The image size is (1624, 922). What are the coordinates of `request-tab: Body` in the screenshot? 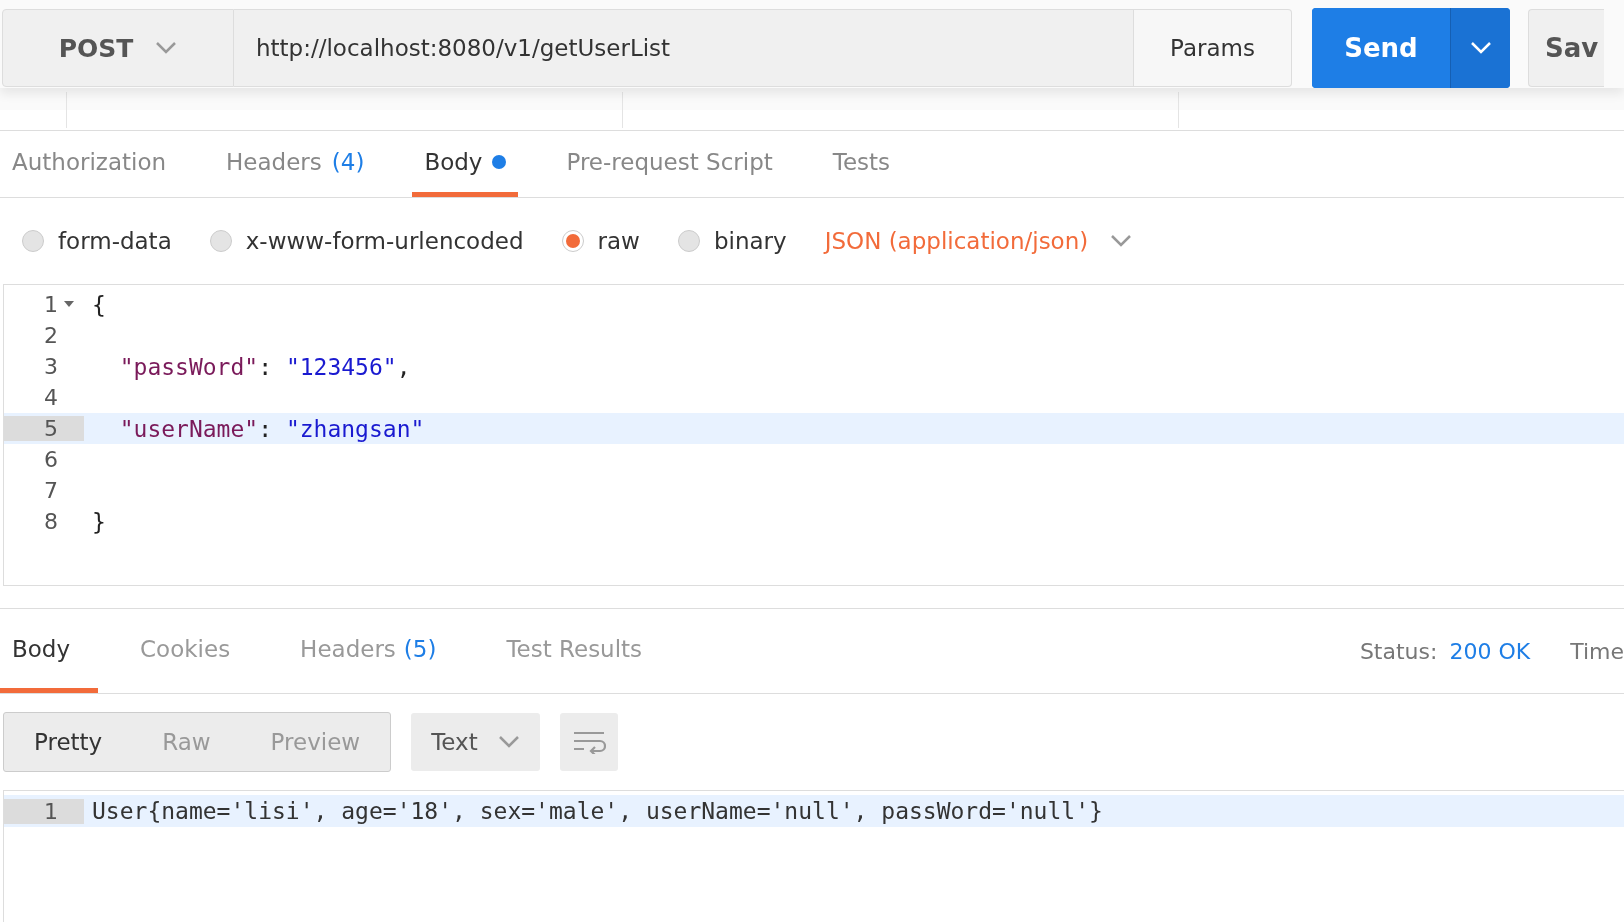 It's located at (465, 164).